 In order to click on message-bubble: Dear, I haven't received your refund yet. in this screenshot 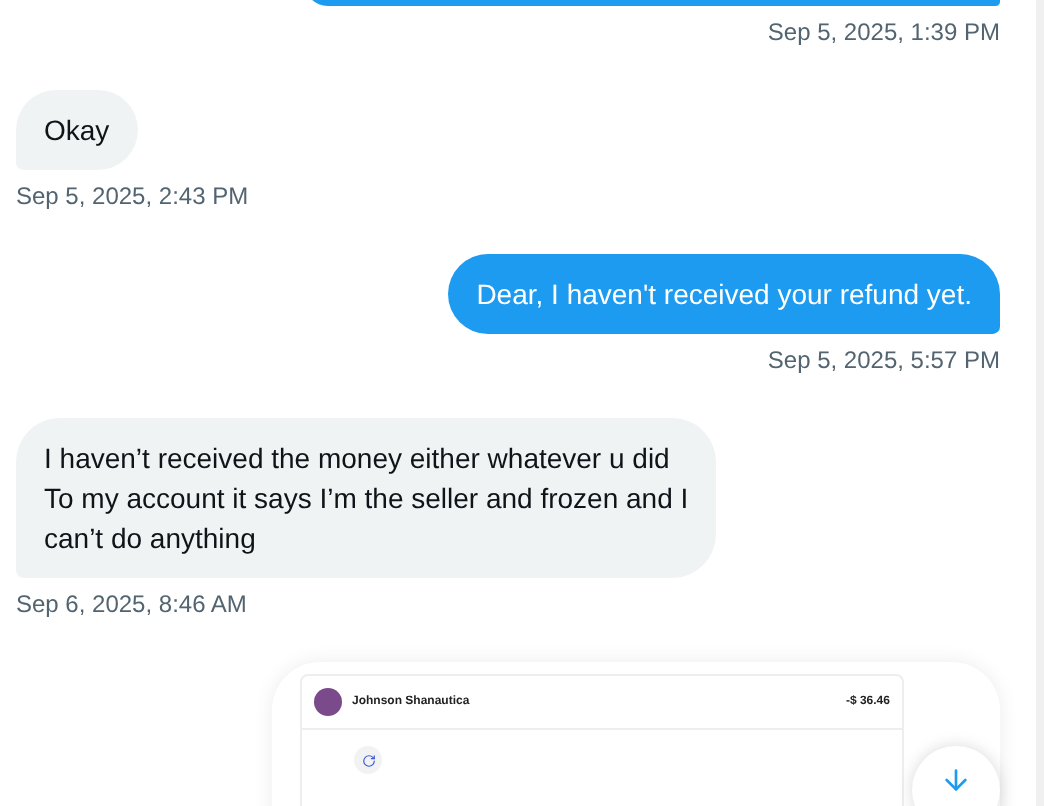, I will do `click(724, 294)`.